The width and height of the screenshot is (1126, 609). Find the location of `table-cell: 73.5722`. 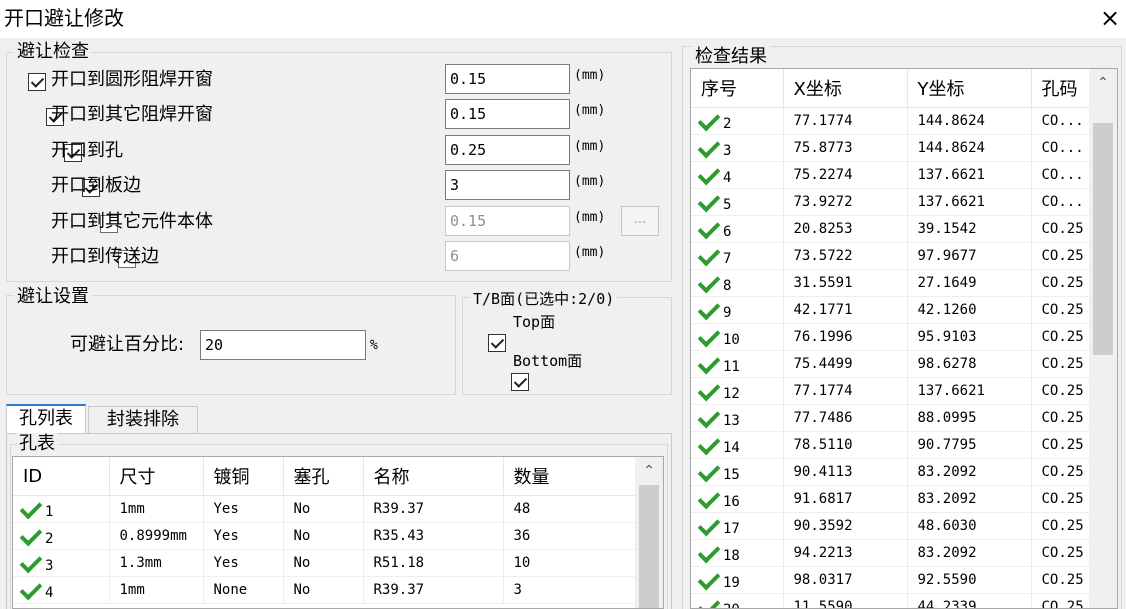

table-cell: 73.5722 is located at coordinates (845, 256).